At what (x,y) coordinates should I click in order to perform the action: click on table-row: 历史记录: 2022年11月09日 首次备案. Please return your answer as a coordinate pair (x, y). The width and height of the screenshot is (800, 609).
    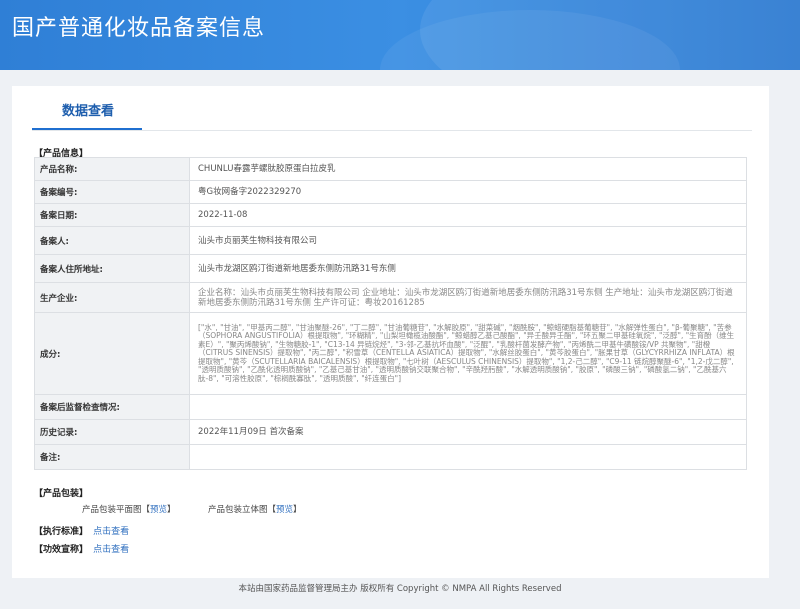
    Looking at the image, I should click on (390, 432).